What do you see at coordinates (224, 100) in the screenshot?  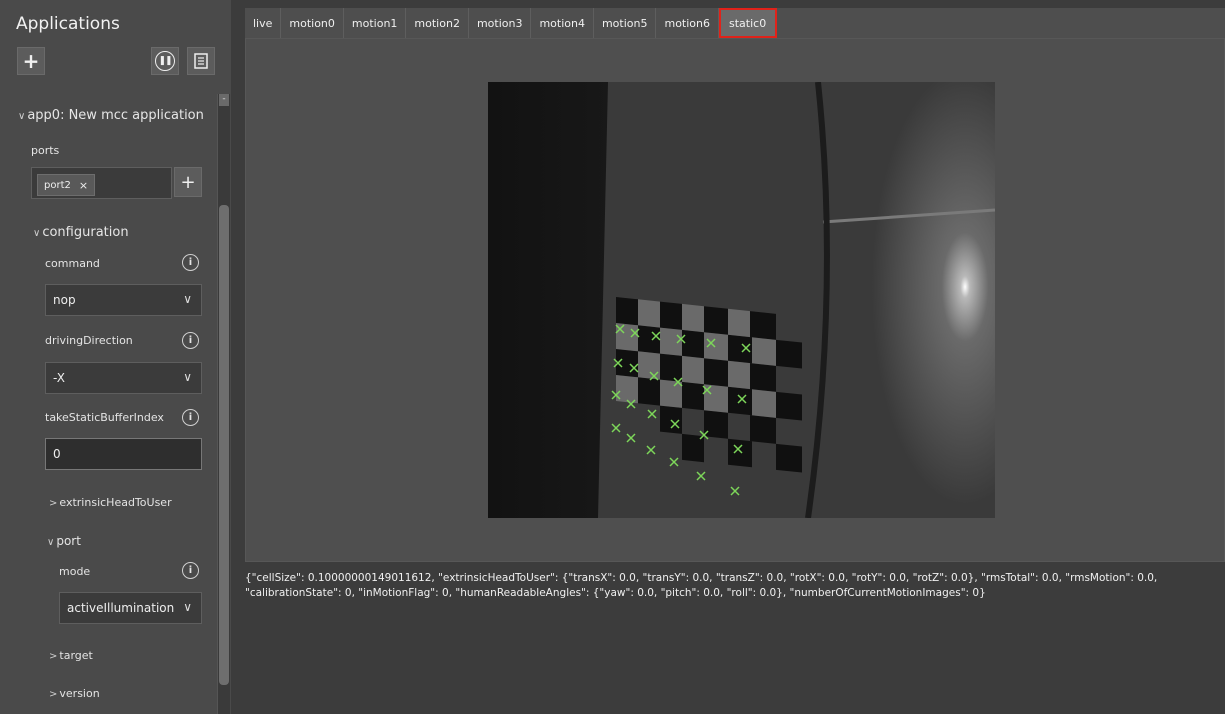 I see `scroll-up-button: -` at bounding box center [224, 100].